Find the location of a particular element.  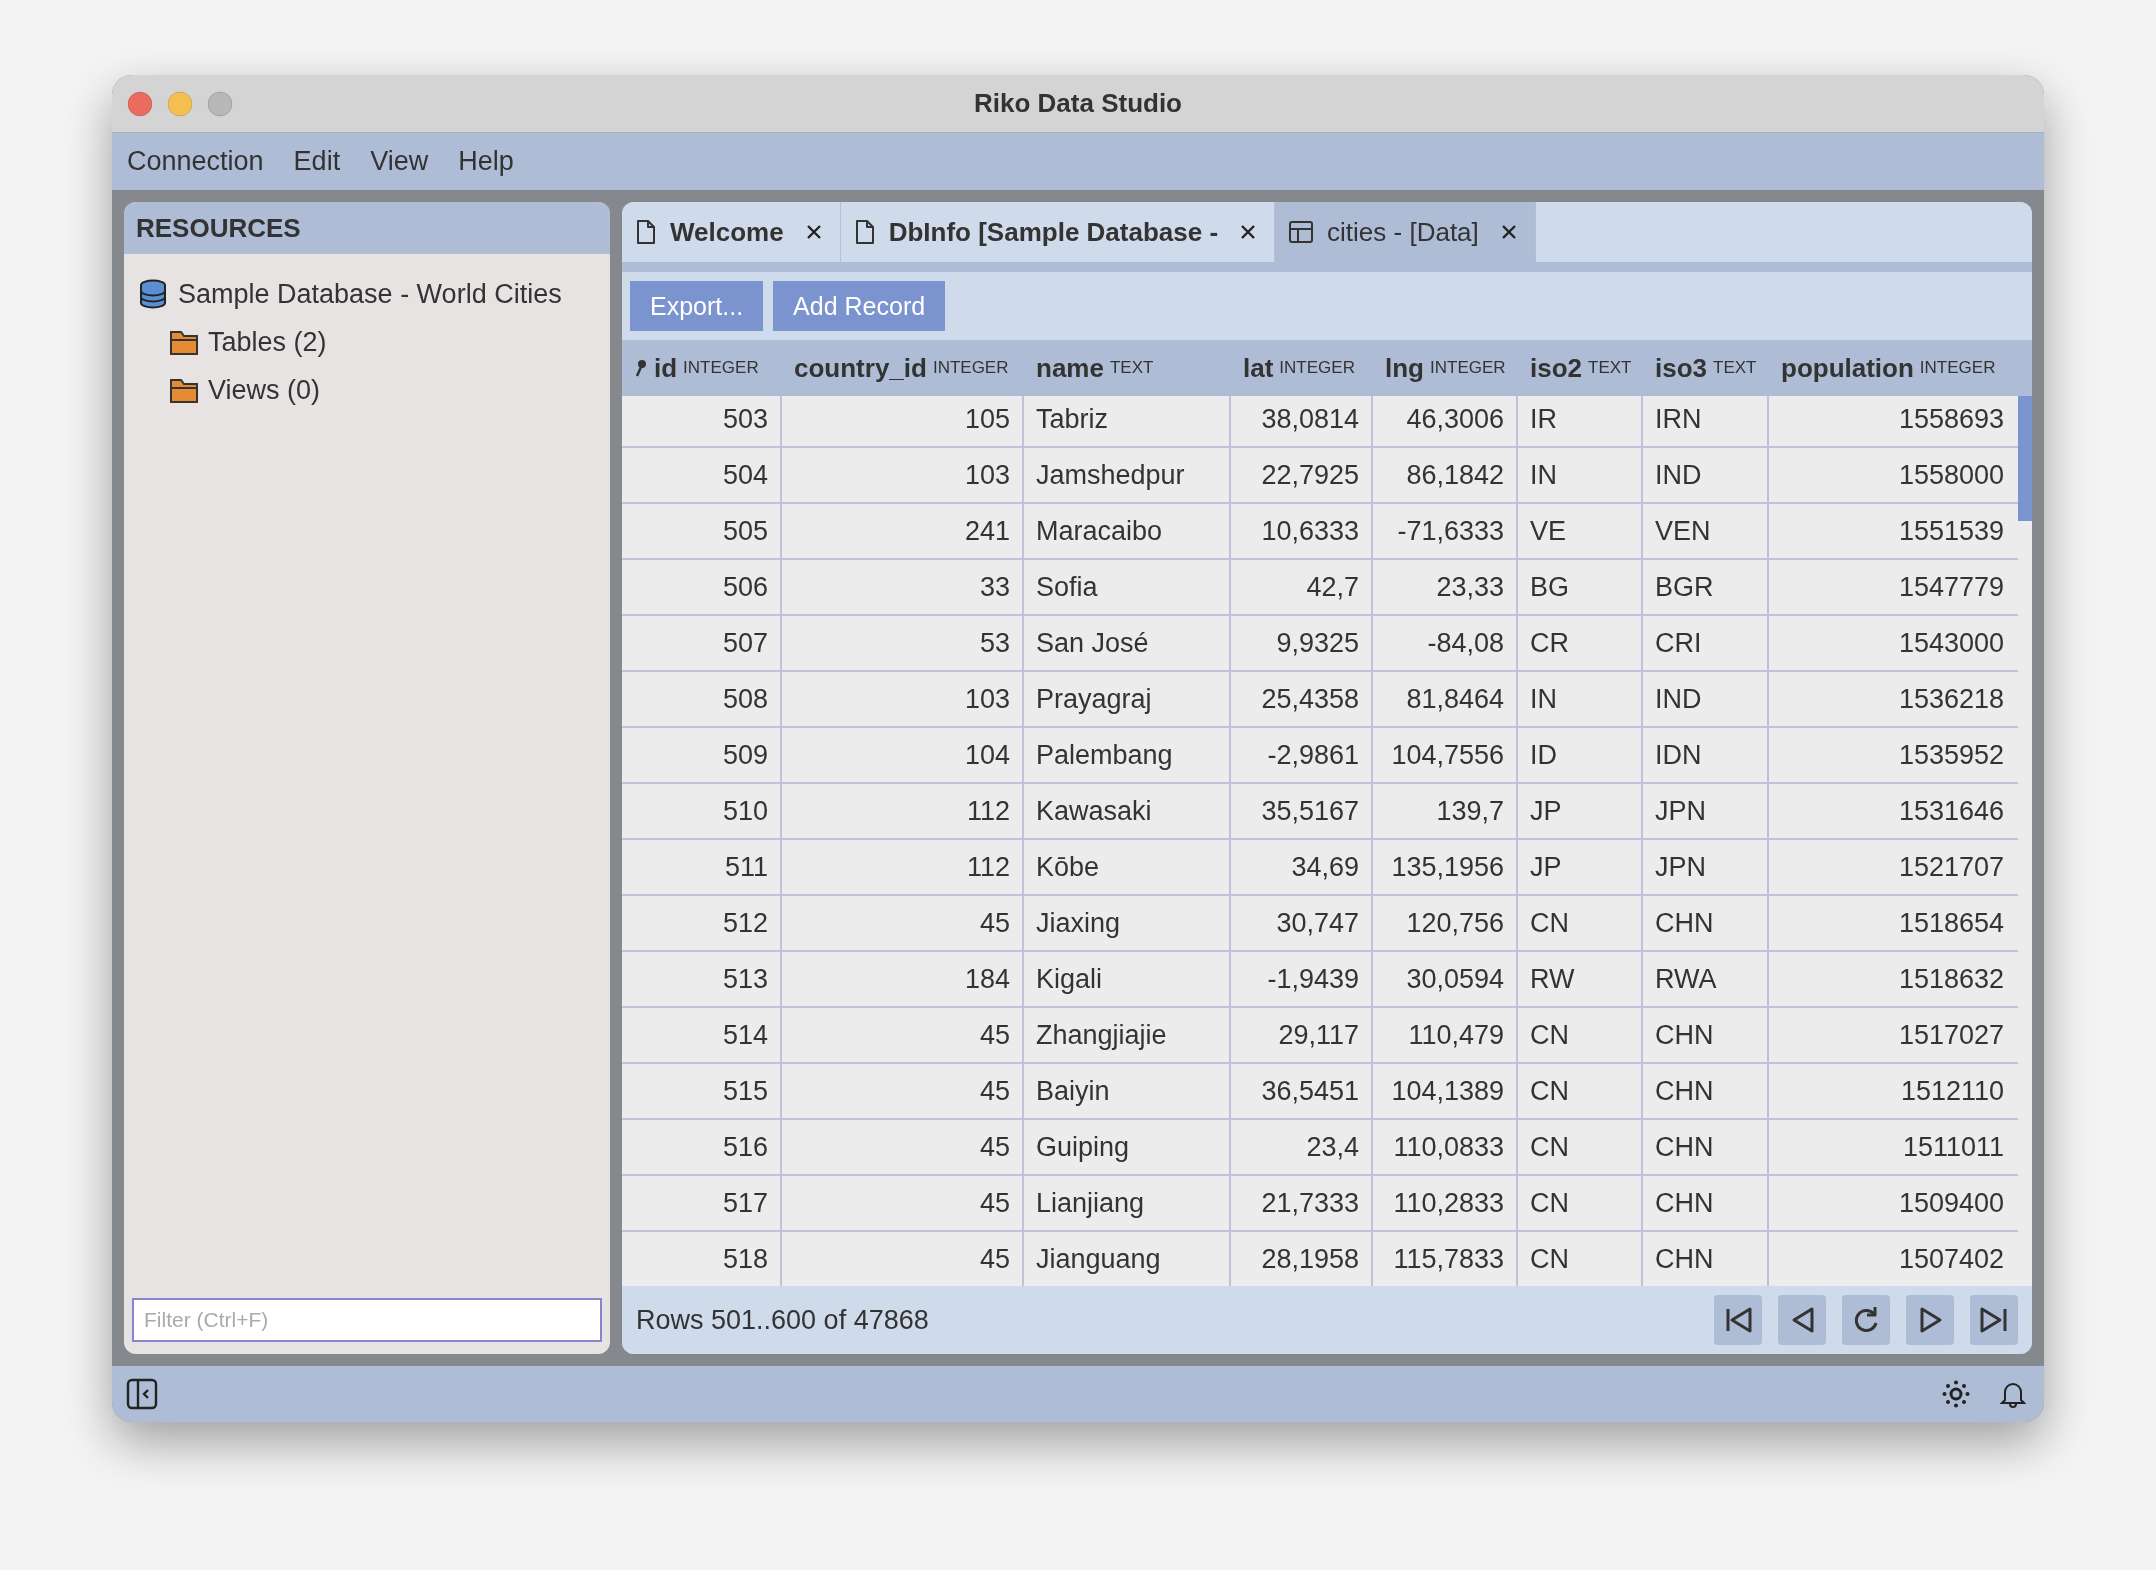

table-cell-text: 1509400 is located at coordinates (1951, 1203).